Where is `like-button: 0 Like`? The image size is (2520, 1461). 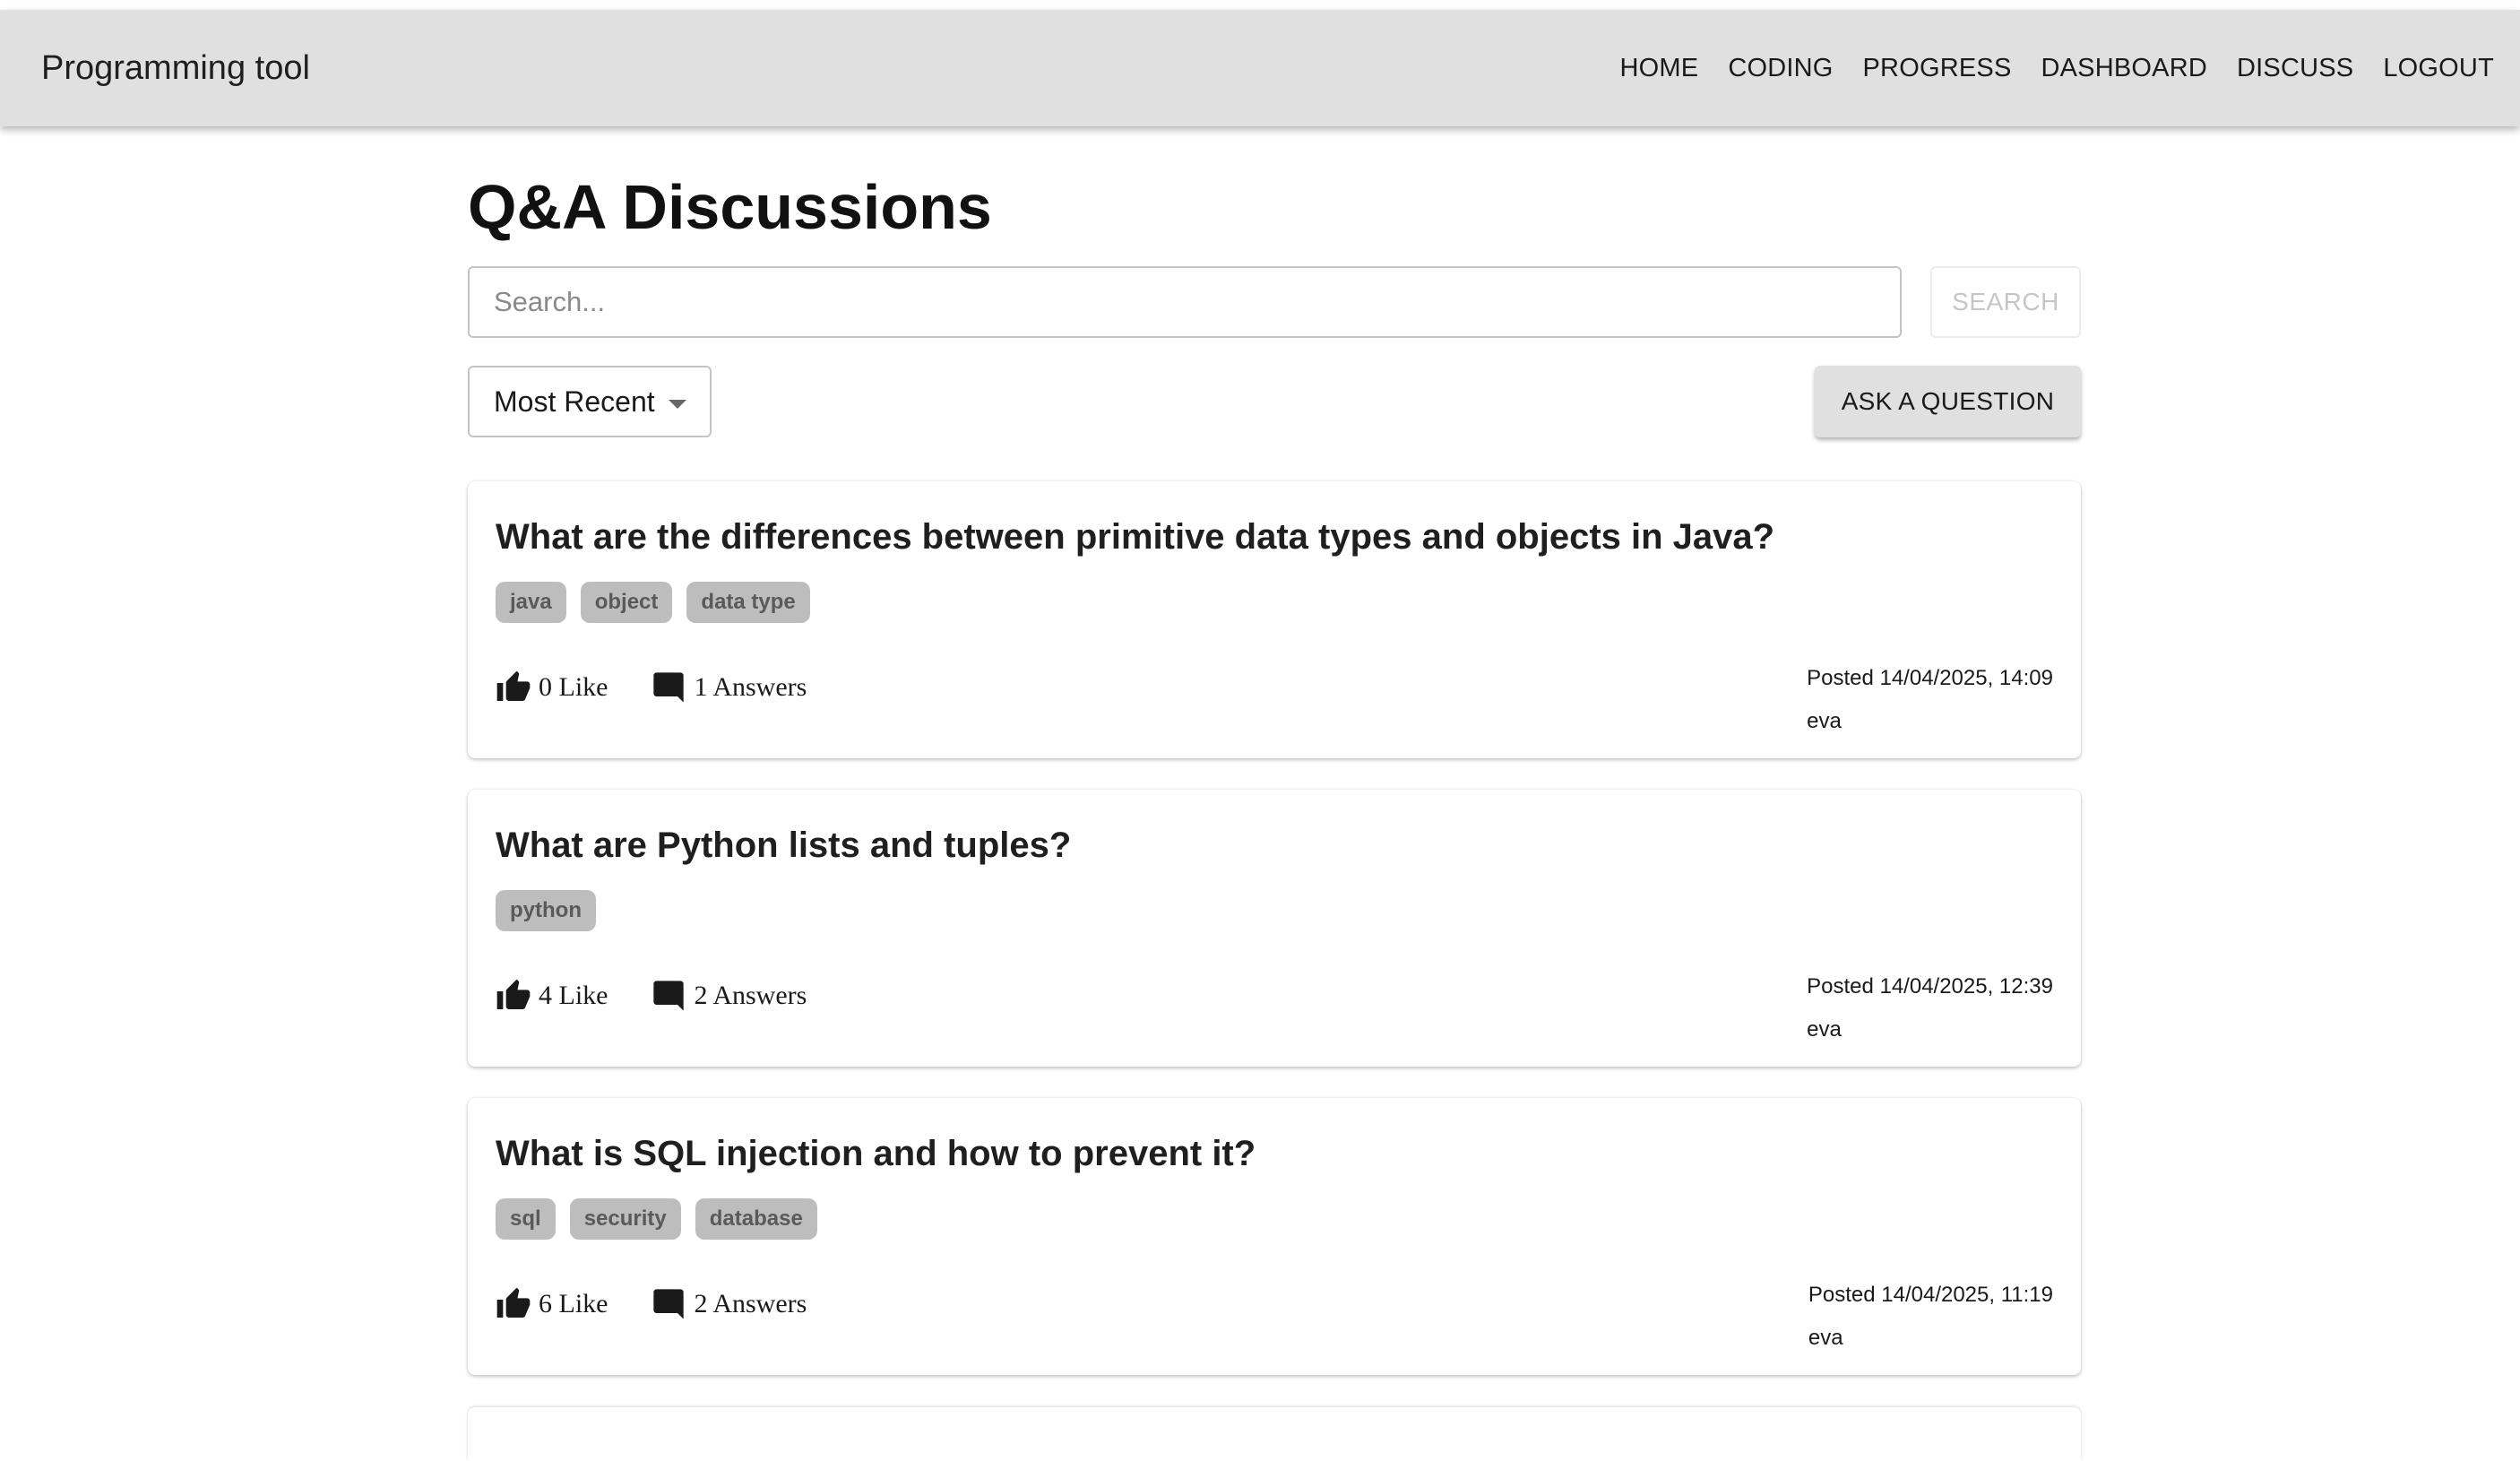
like-button: 0 Like is located at coordinates (552, 687).